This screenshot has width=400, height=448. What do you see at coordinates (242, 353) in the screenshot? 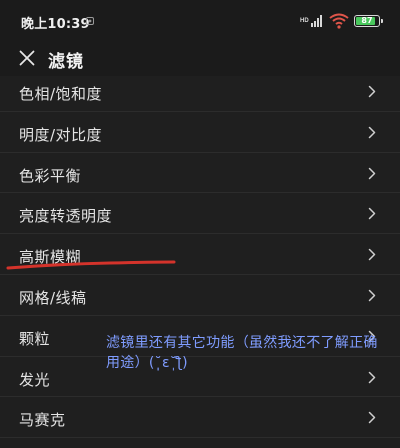
I see `annotation-text: 滤镜里还有其它功能（虽然我还不了解正确用途）(˘̩̩̩ε˘̩ƪ)` at bounding box center [242, 353].